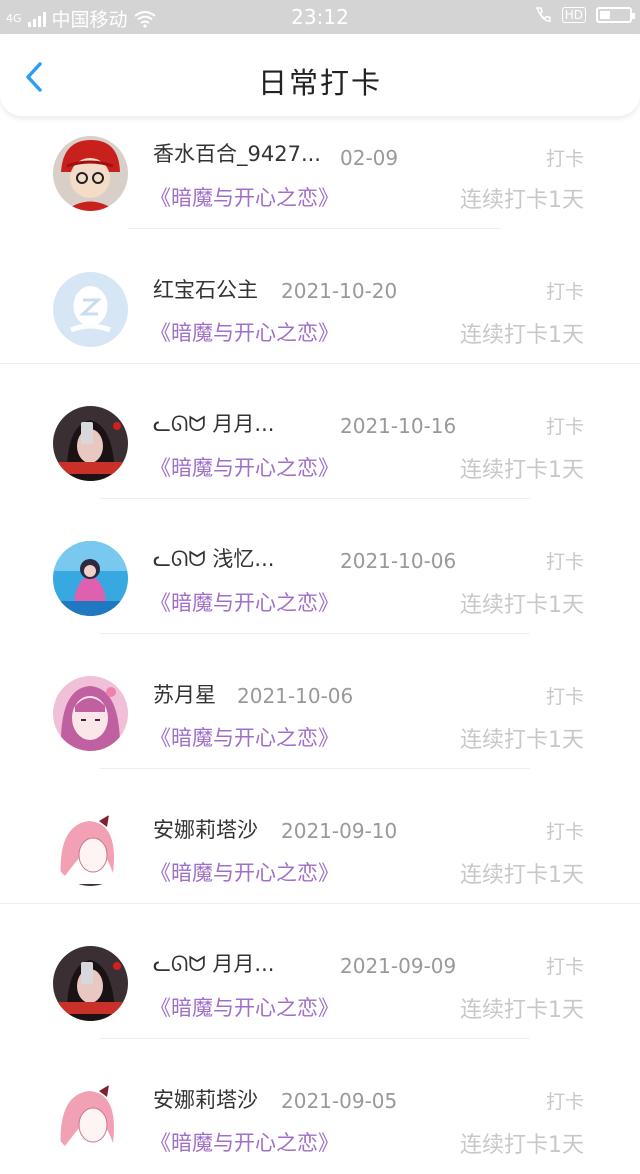 The width and height of the screenshot is (640, 1174). I want to click on list-item: 苏月星 2021-10-06 打卡 《暗魔与开心之恋》 连续打卡1天, so click(320, 701).